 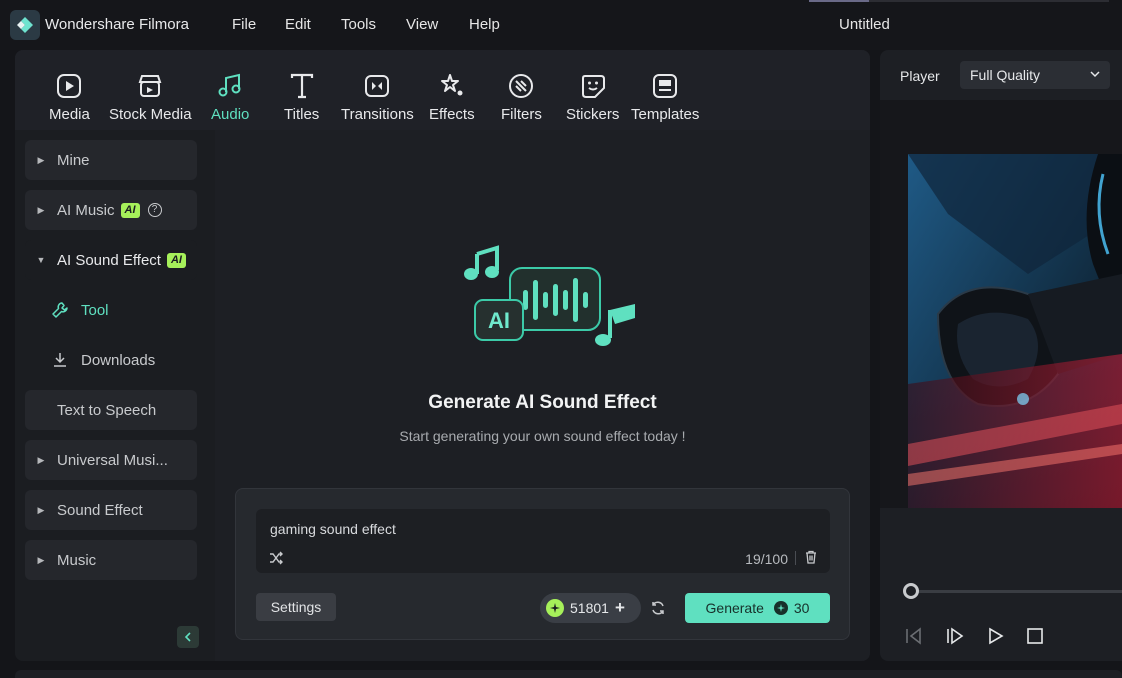 I want to click on svg-text: AI, so click(x=499, y=320).